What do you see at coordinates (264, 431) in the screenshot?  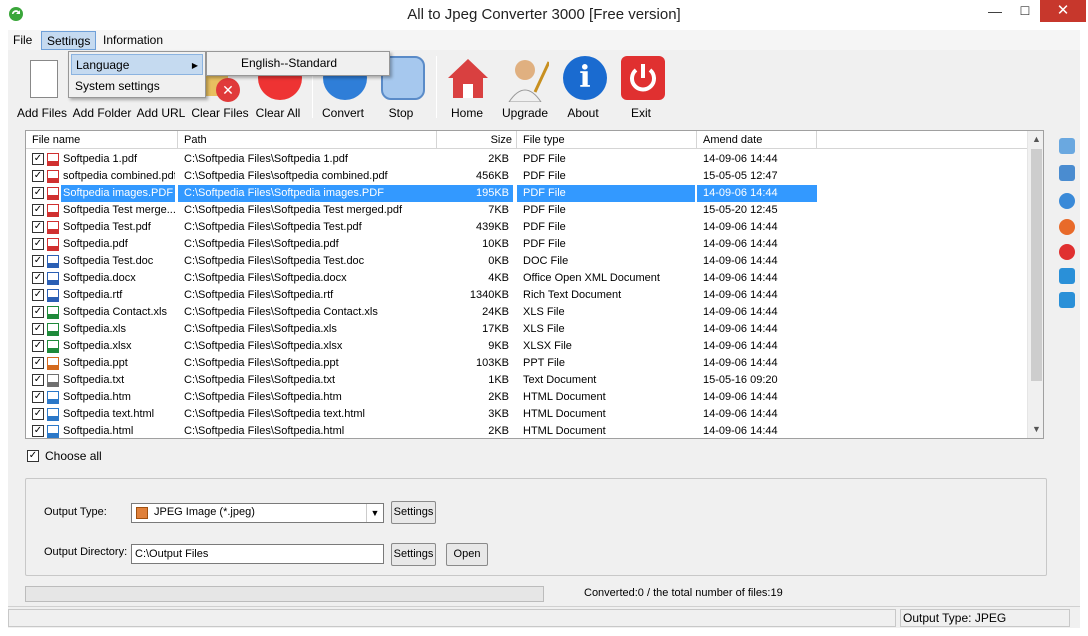 I see `cell-path: C:\Softpedia Files\Softpedia.html` at bounding box center [264, 431].